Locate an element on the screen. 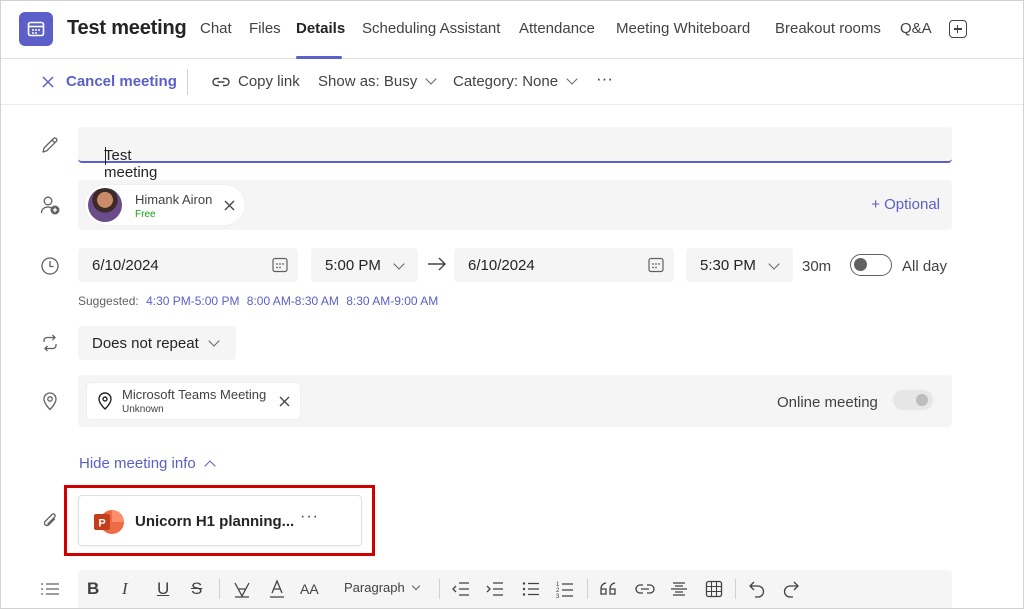  location-name: Microsoft Teams Meeting is located at coordinates (194, 394).